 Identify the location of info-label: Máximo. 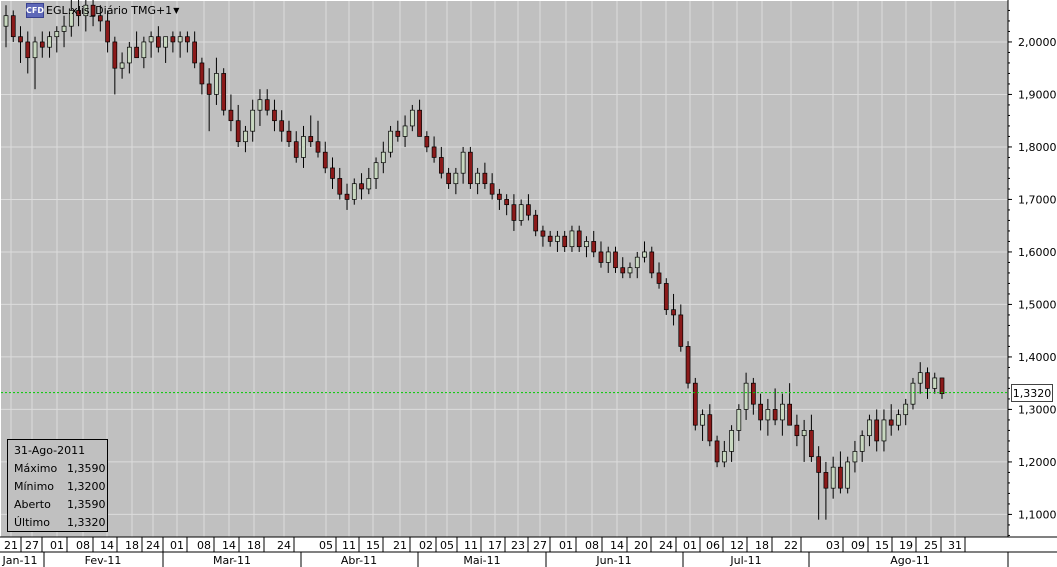
(36, 468).